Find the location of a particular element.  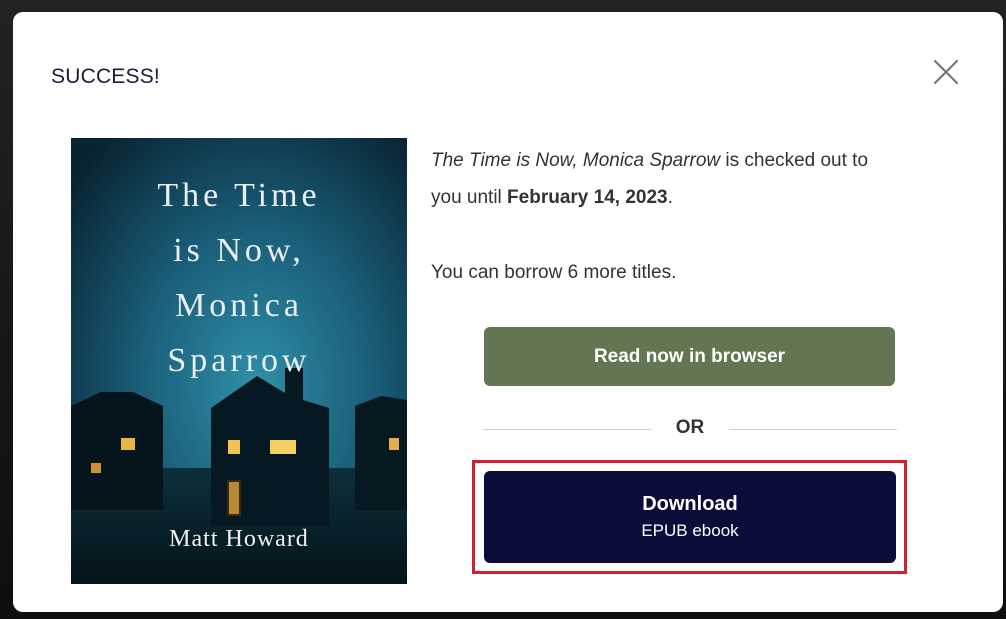

divider-line-left is located at coordinates (567, 429).